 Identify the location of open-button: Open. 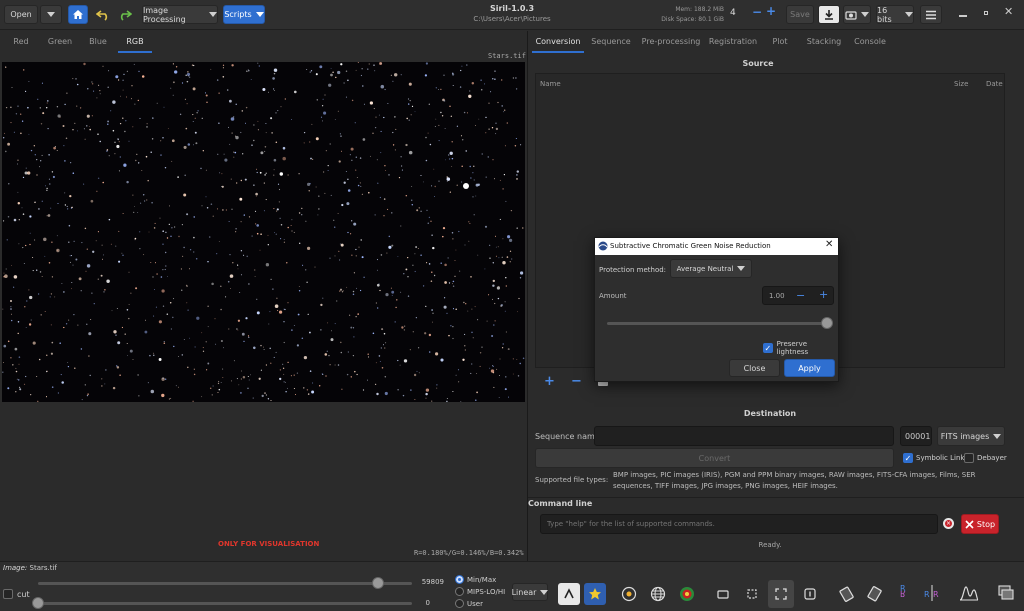
(21, 14).